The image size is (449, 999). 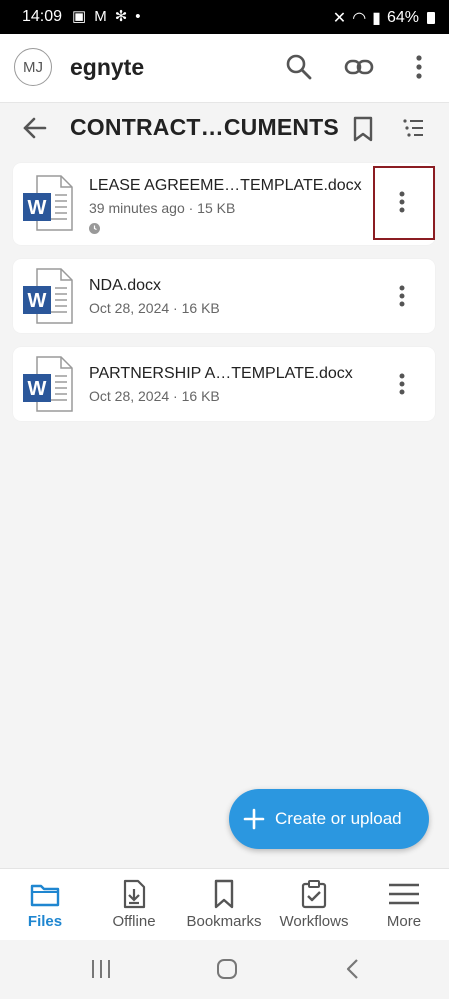 What do you see at coordinates (100, 16) in the screenshot?
I see `gmail-icon: M` at bounding box center [100, 16].